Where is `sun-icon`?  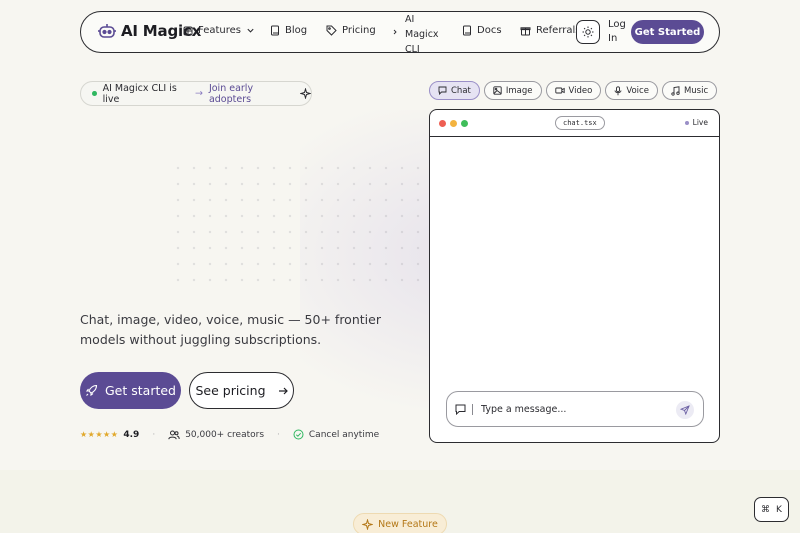 sun-icon is located at coordinates (588, 32).